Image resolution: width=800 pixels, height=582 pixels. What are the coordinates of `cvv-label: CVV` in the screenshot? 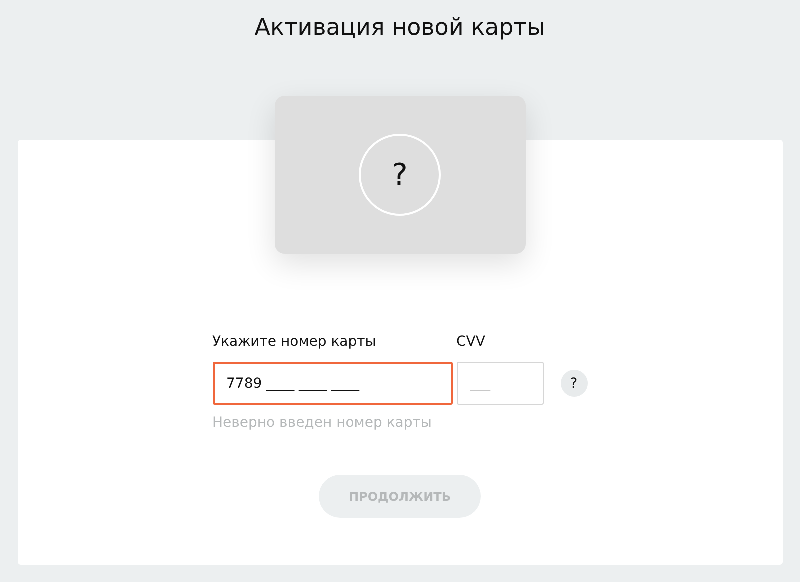 It's located at (471, 342).